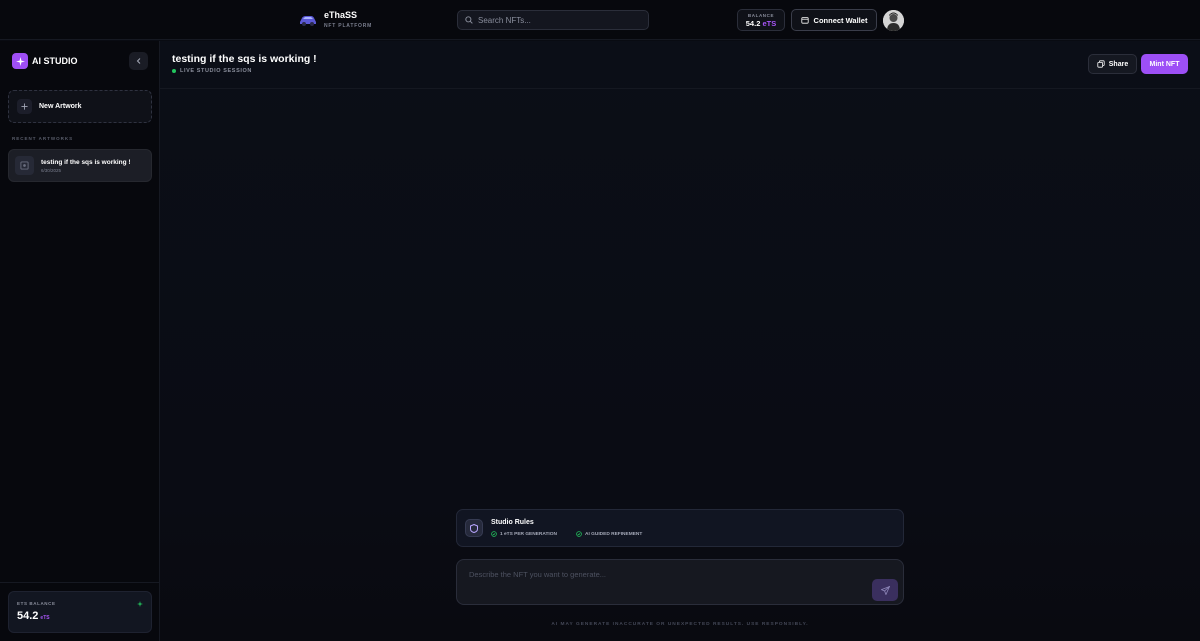 The width and height of the screenshot is (1200, 641). What do you see at coordinates (80, 582) in the screenshot?
I see `sidebar-divider` at bounding box center [80, 582].